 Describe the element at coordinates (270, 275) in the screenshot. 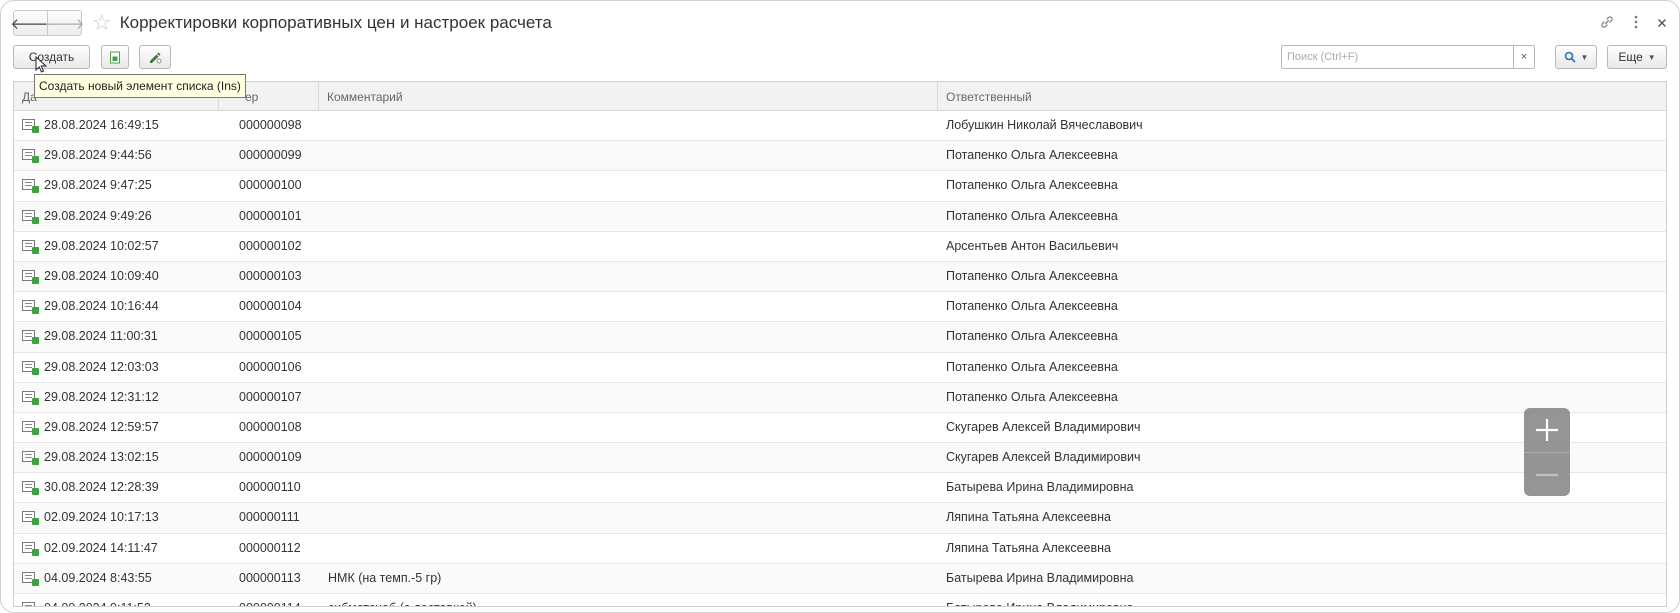

I see `cell-number: 000000103` at that location.